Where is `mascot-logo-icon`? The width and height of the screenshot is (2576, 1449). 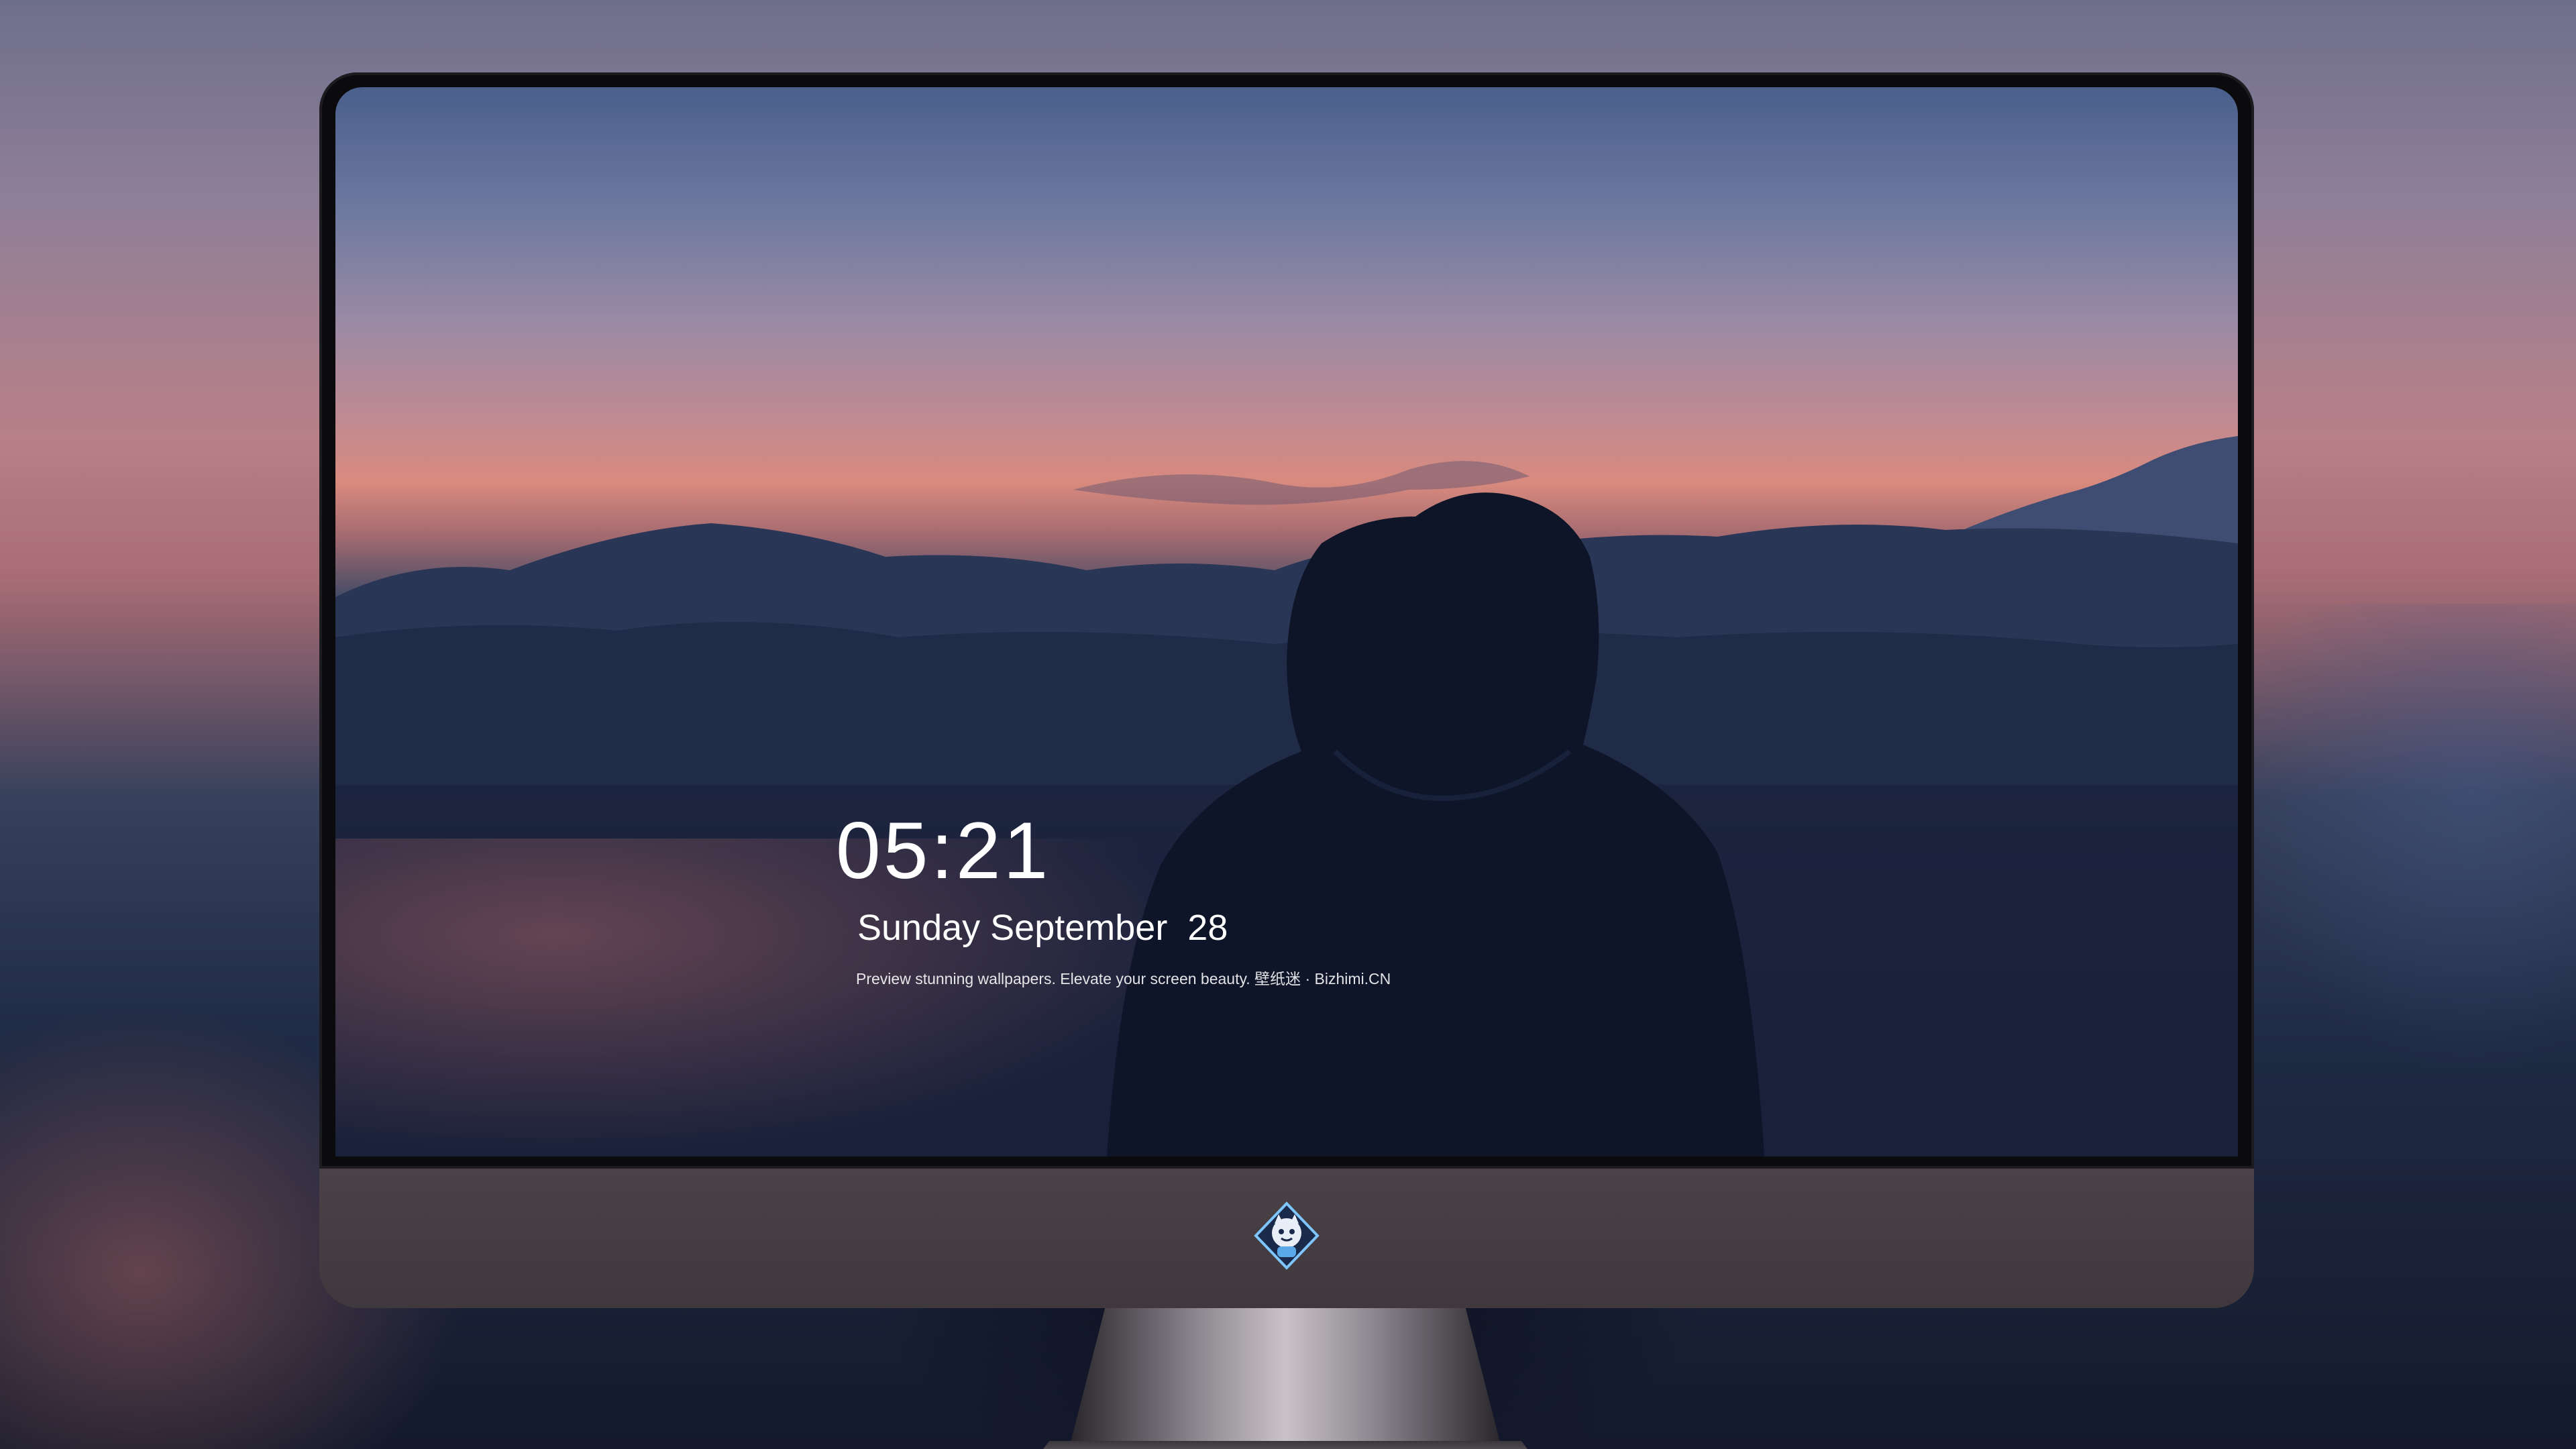
mascot-logo-icon is located at coordinates (1287, 1235).